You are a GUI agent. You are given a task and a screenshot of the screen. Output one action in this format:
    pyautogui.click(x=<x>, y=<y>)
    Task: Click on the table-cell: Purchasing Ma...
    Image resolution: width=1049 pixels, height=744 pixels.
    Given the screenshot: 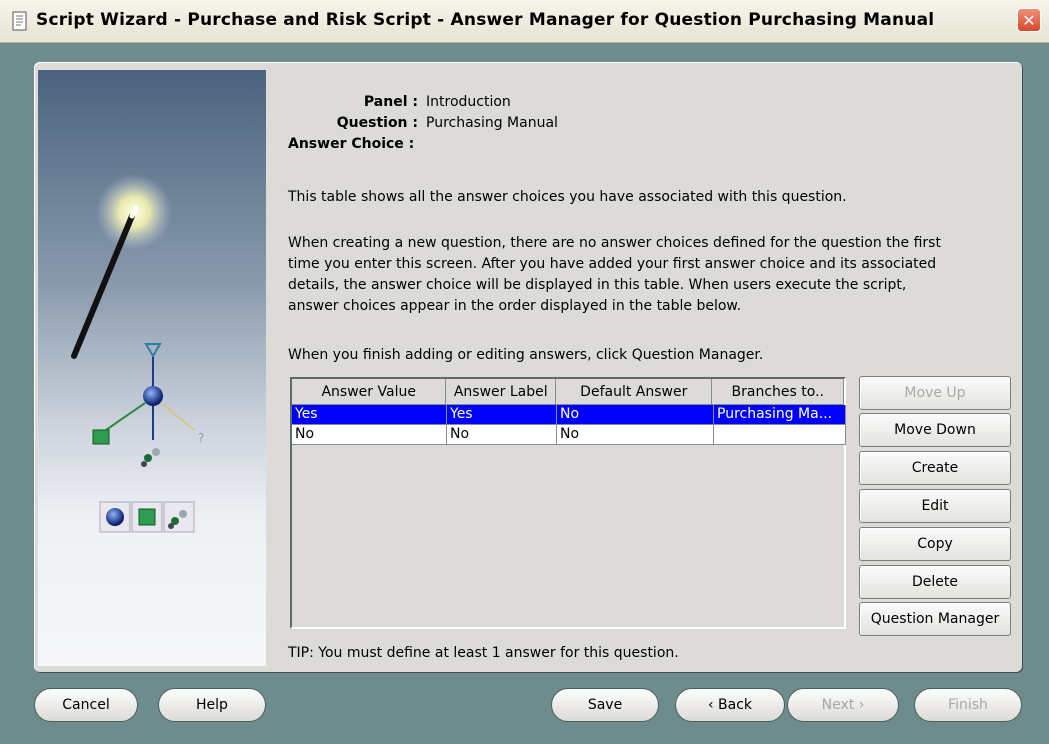 What is the action you would take?
    pyautogui.click(x=780, y=415)
    